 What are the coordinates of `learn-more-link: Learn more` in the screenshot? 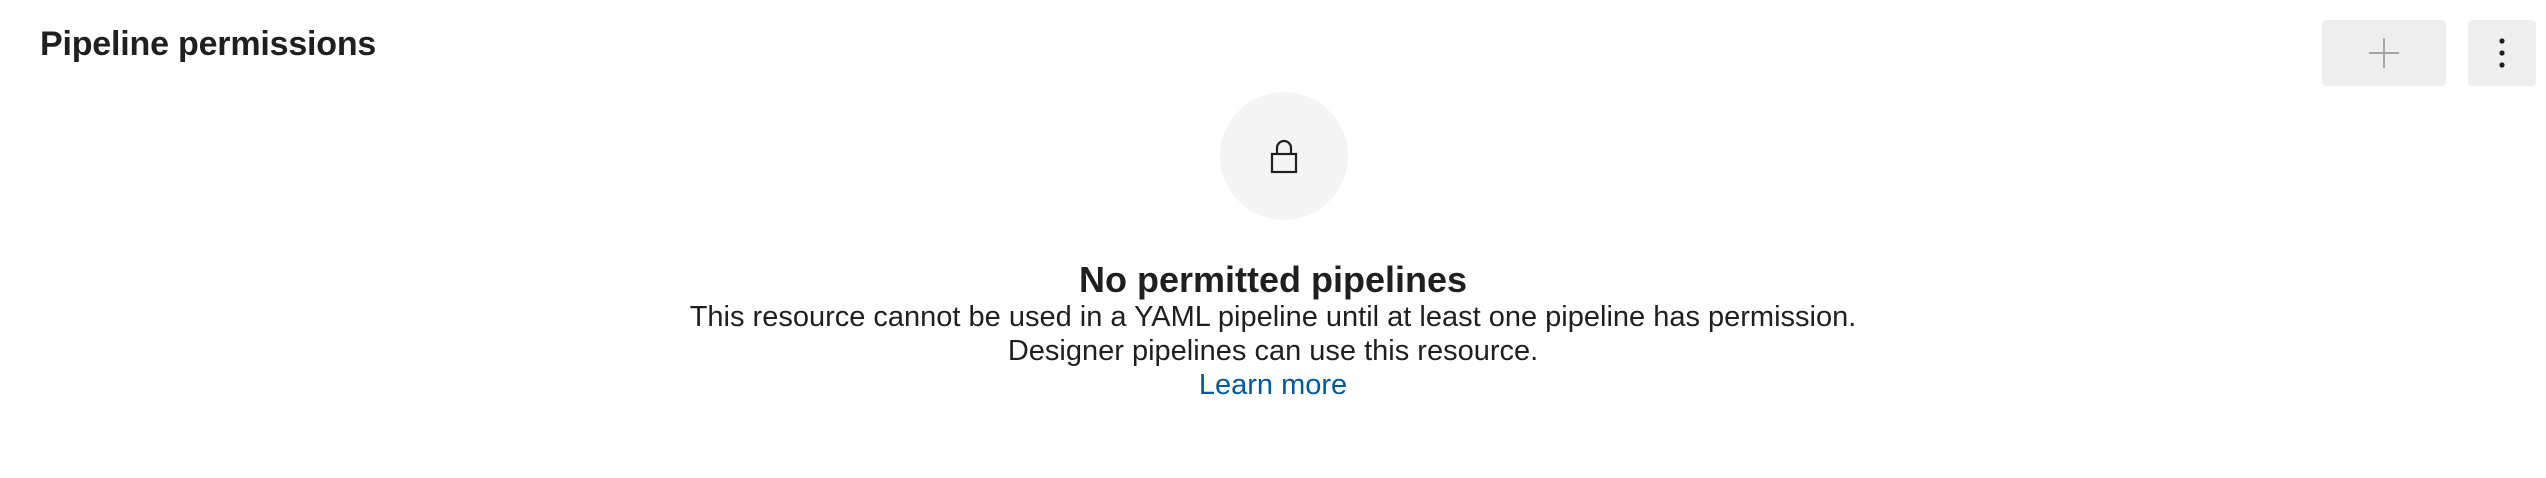 It's located at (1273, 385).